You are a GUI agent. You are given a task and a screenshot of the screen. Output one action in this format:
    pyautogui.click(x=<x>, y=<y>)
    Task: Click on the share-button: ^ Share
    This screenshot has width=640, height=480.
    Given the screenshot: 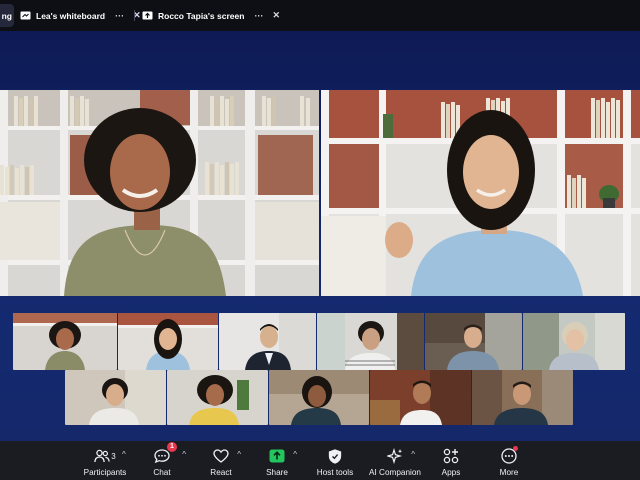 What is the action you would take?
    pyautogui.click(x=278, y=460)
    